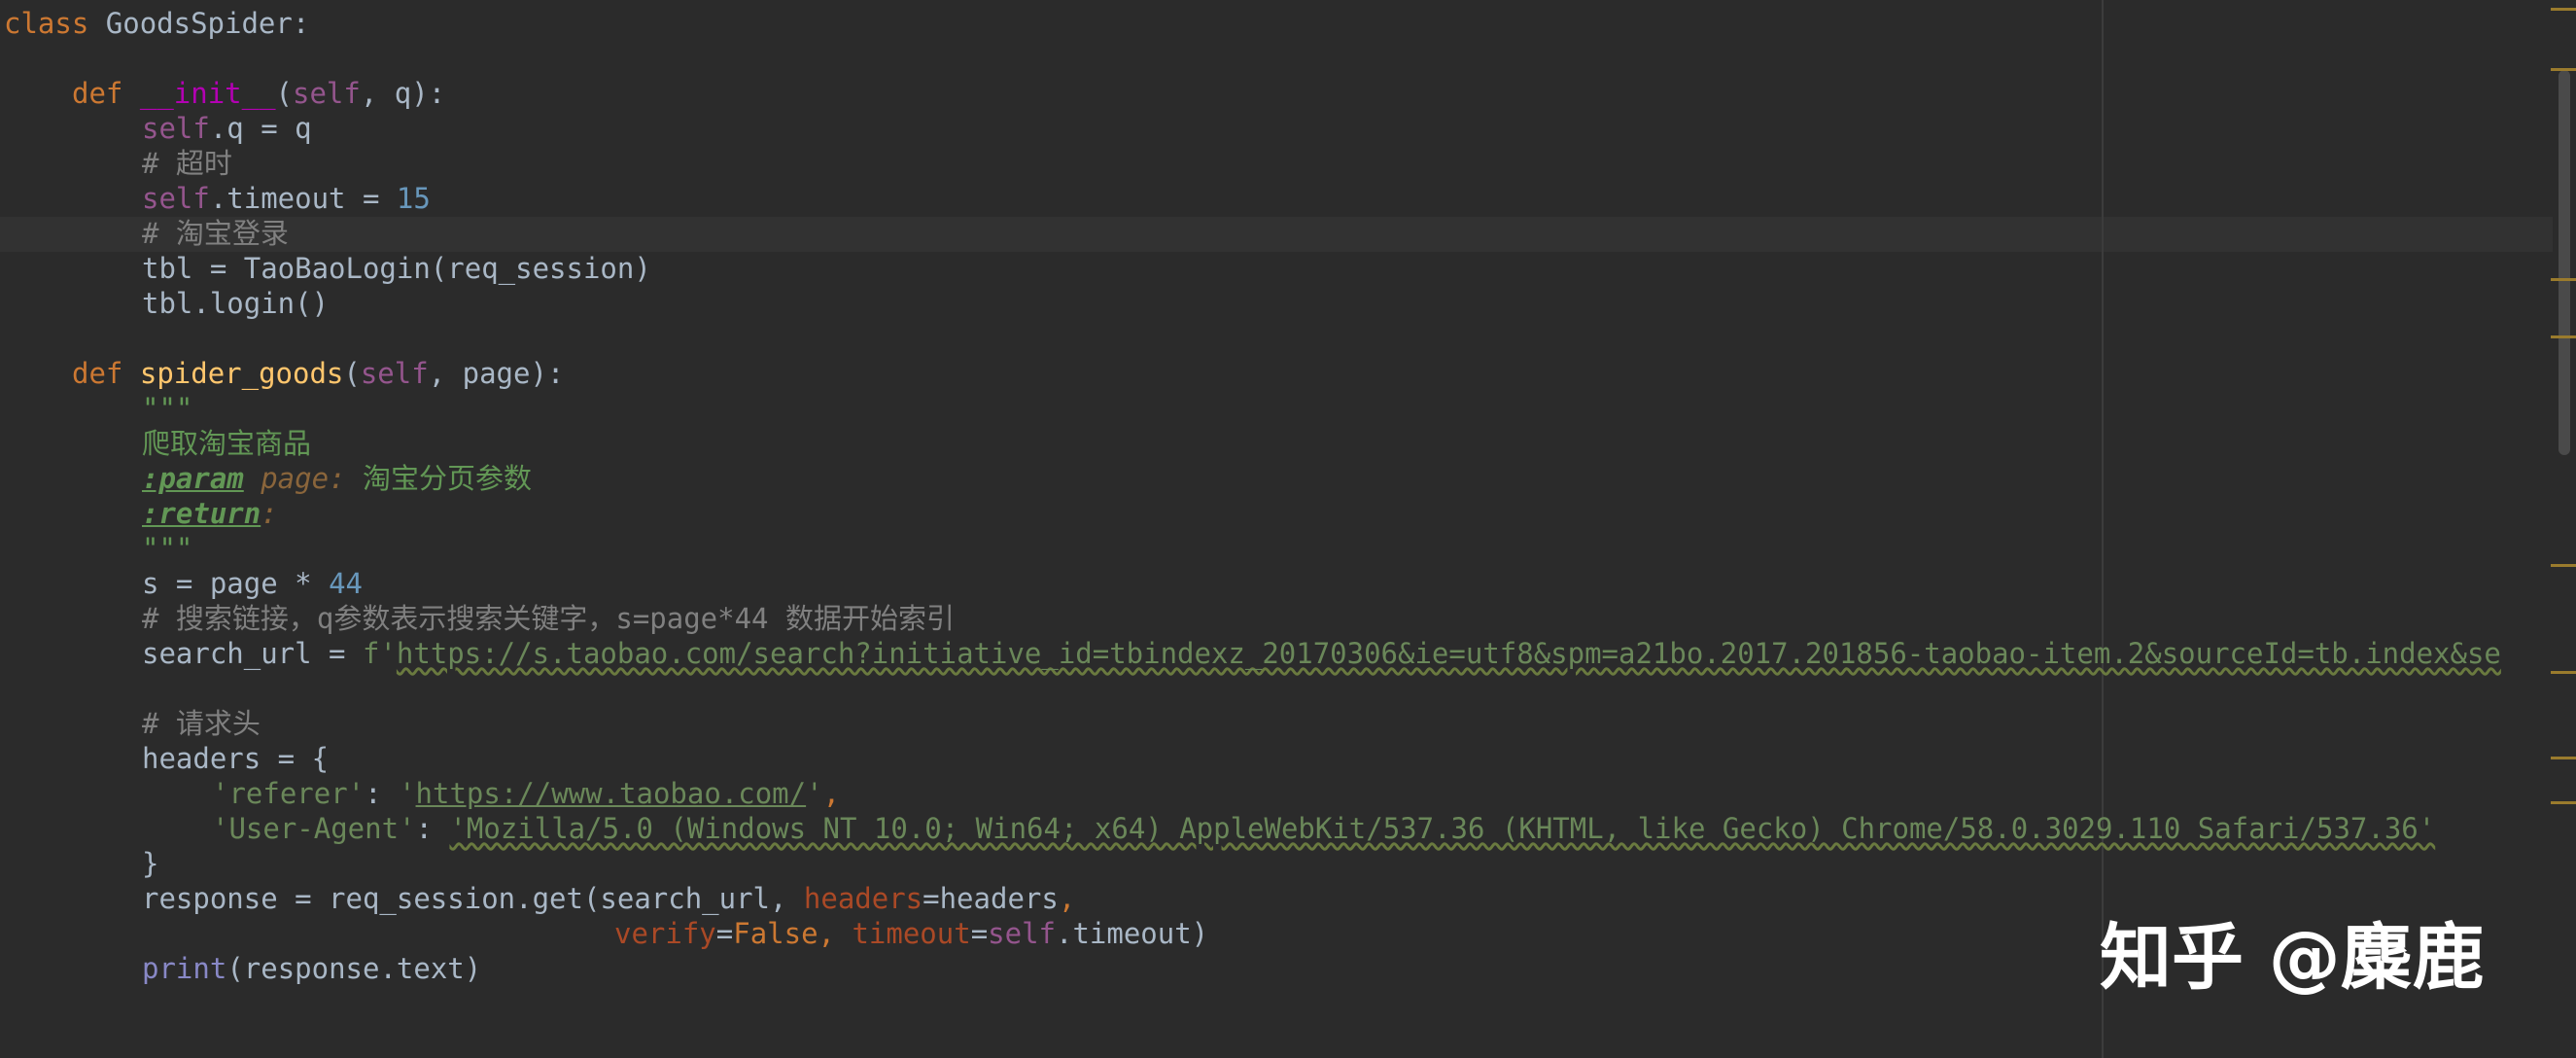 The height and width of the screenshot is (1058, 2576). What do you see at coordinates (1252, 93) in the screenshot?
I see `code-line-3: def __init__(self, q):` at bounding box center [1252, 93].